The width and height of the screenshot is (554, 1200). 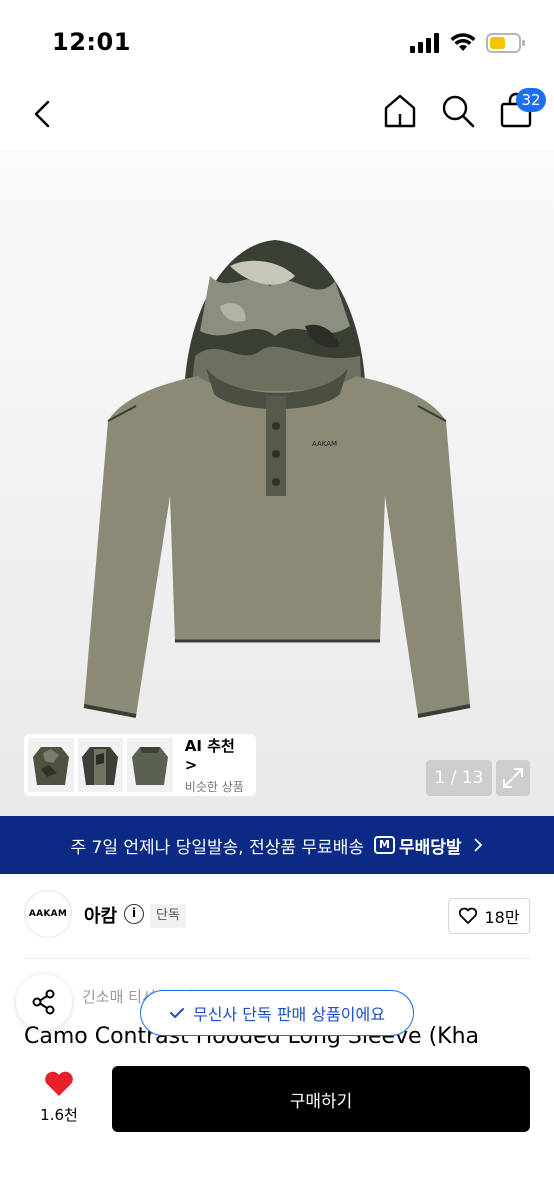 I want to click on delivery-badge-label: 무배당발, so click(x=430, y=847).